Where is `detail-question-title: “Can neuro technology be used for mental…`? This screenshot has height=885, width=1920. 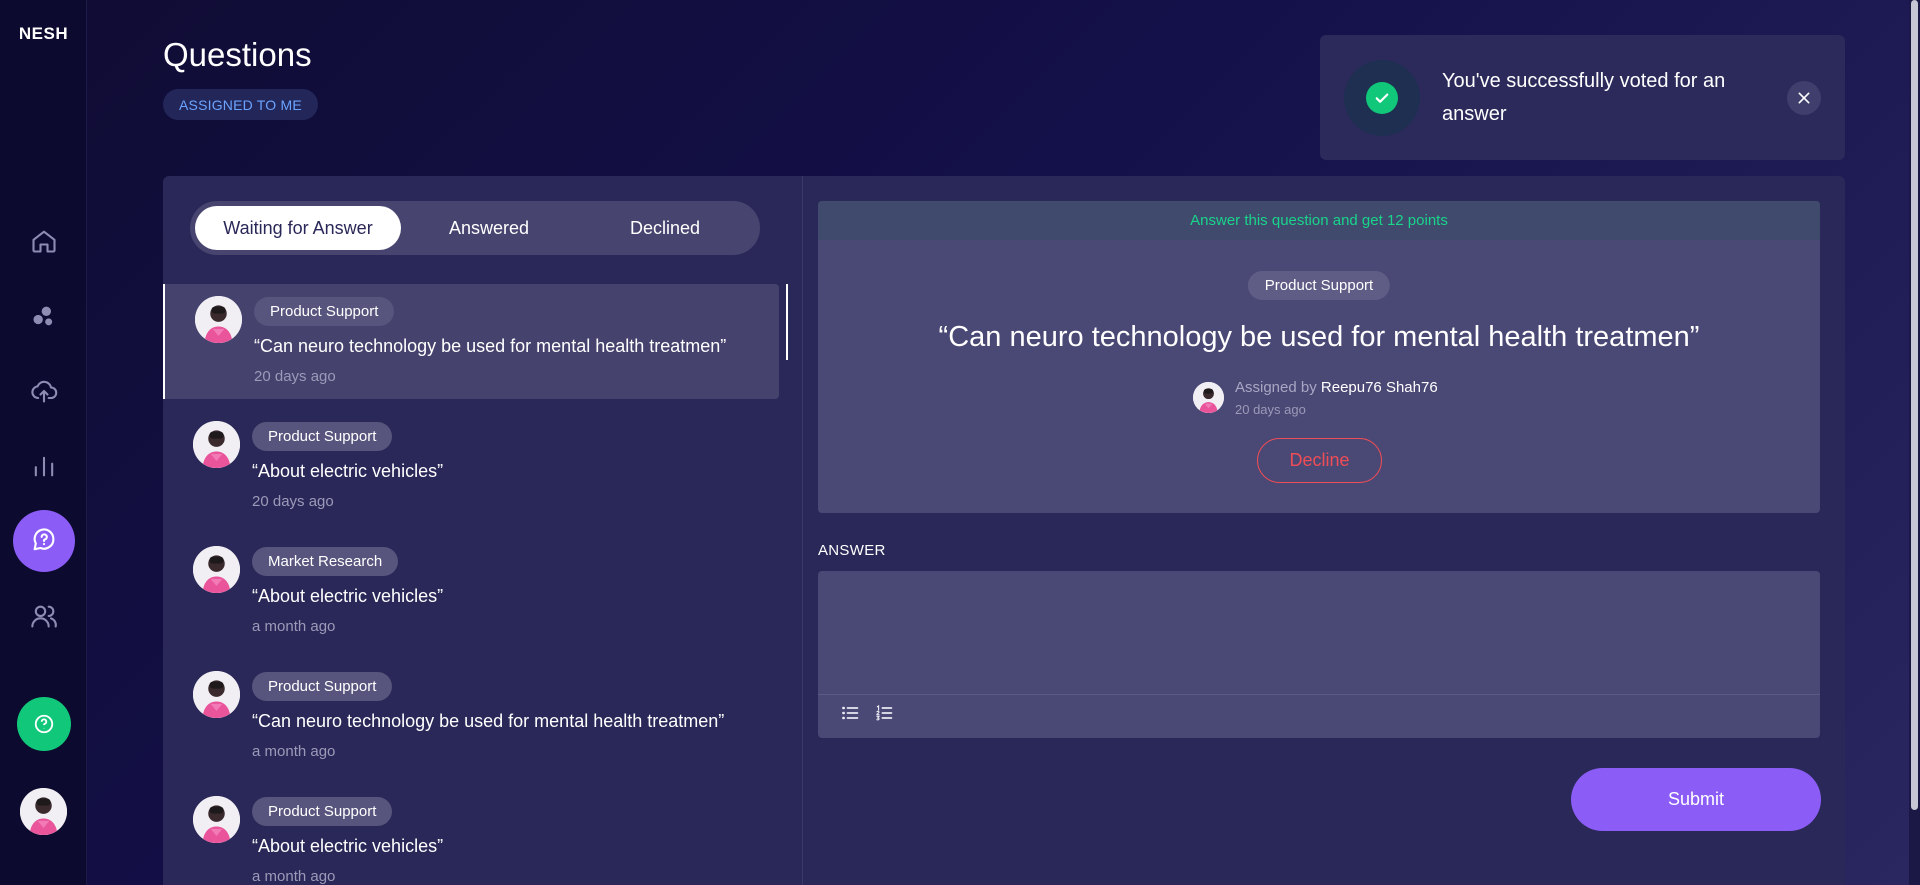
detail-question-title: “Can neuro technology be used for mental… is located at coordinates (1319, 337).